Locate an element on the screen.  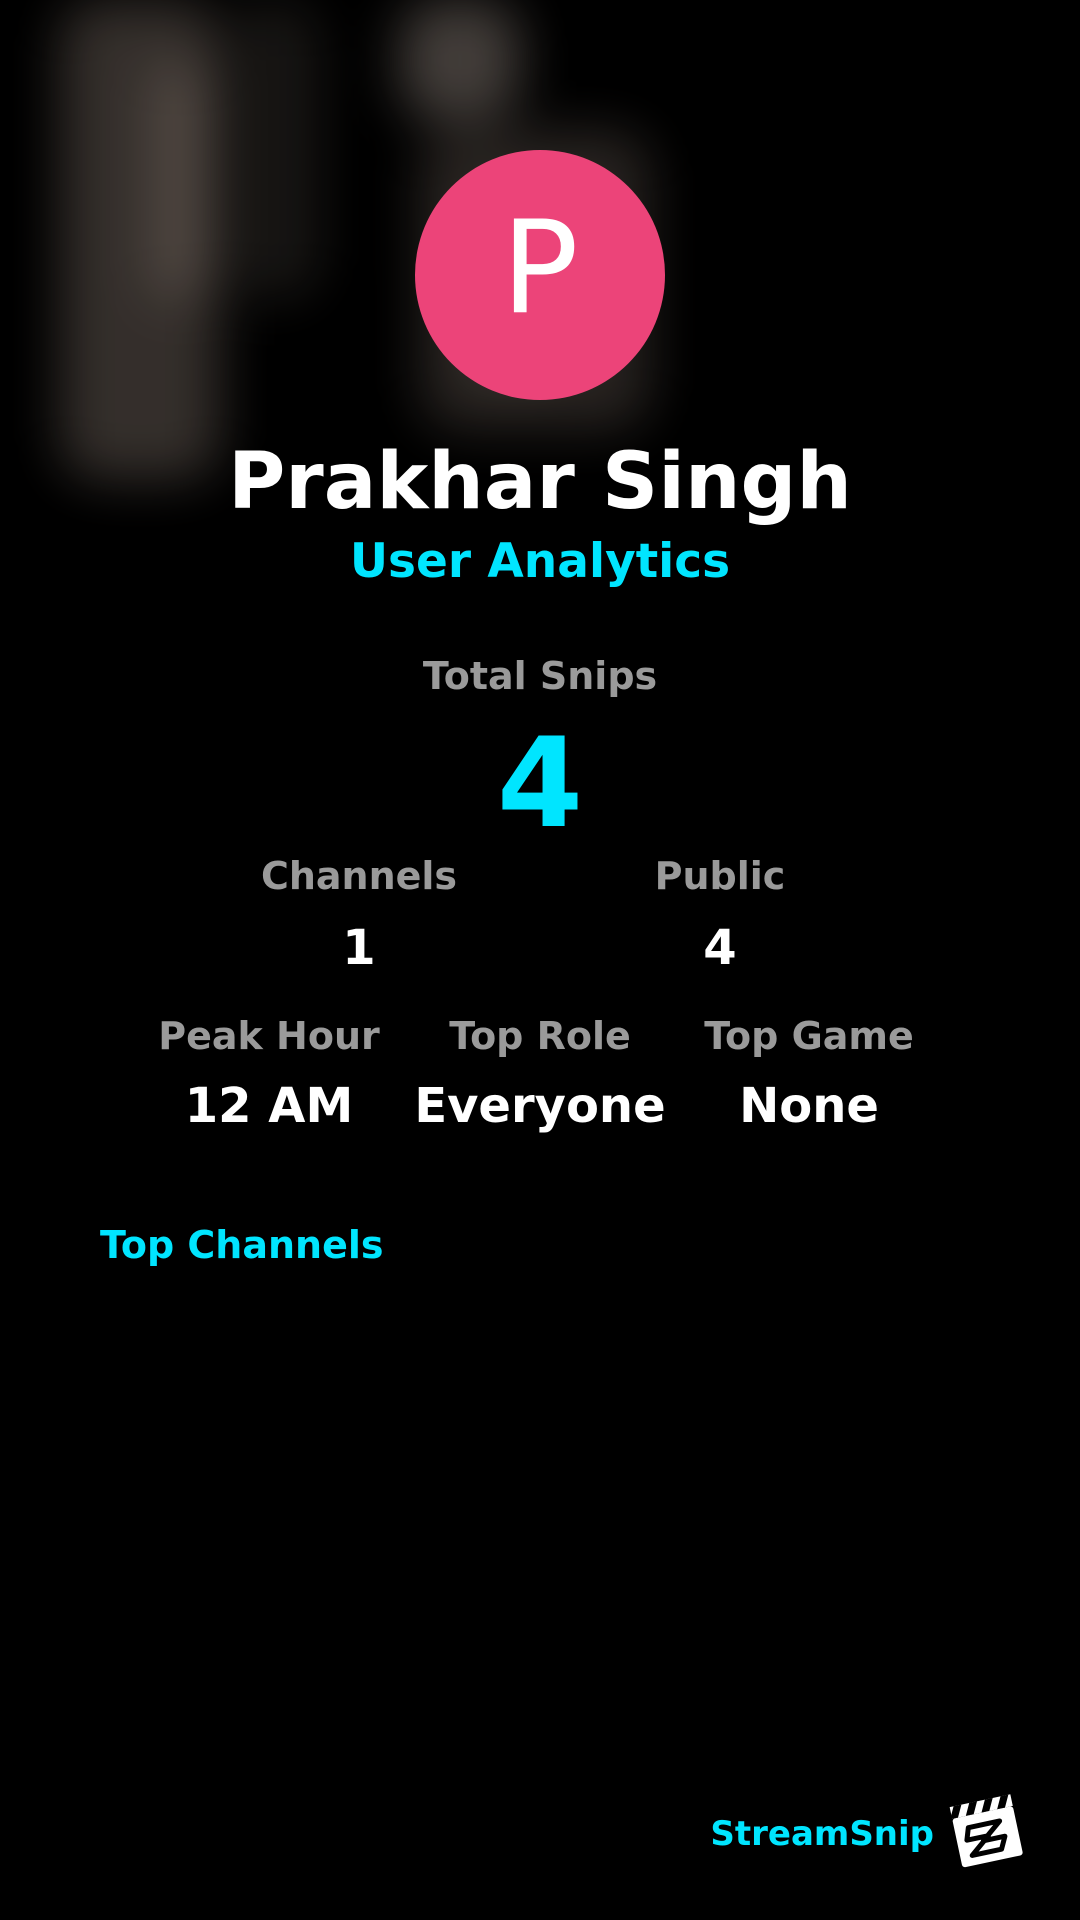
user-name: Prakhar Singh is located at coordinates (540, 482).